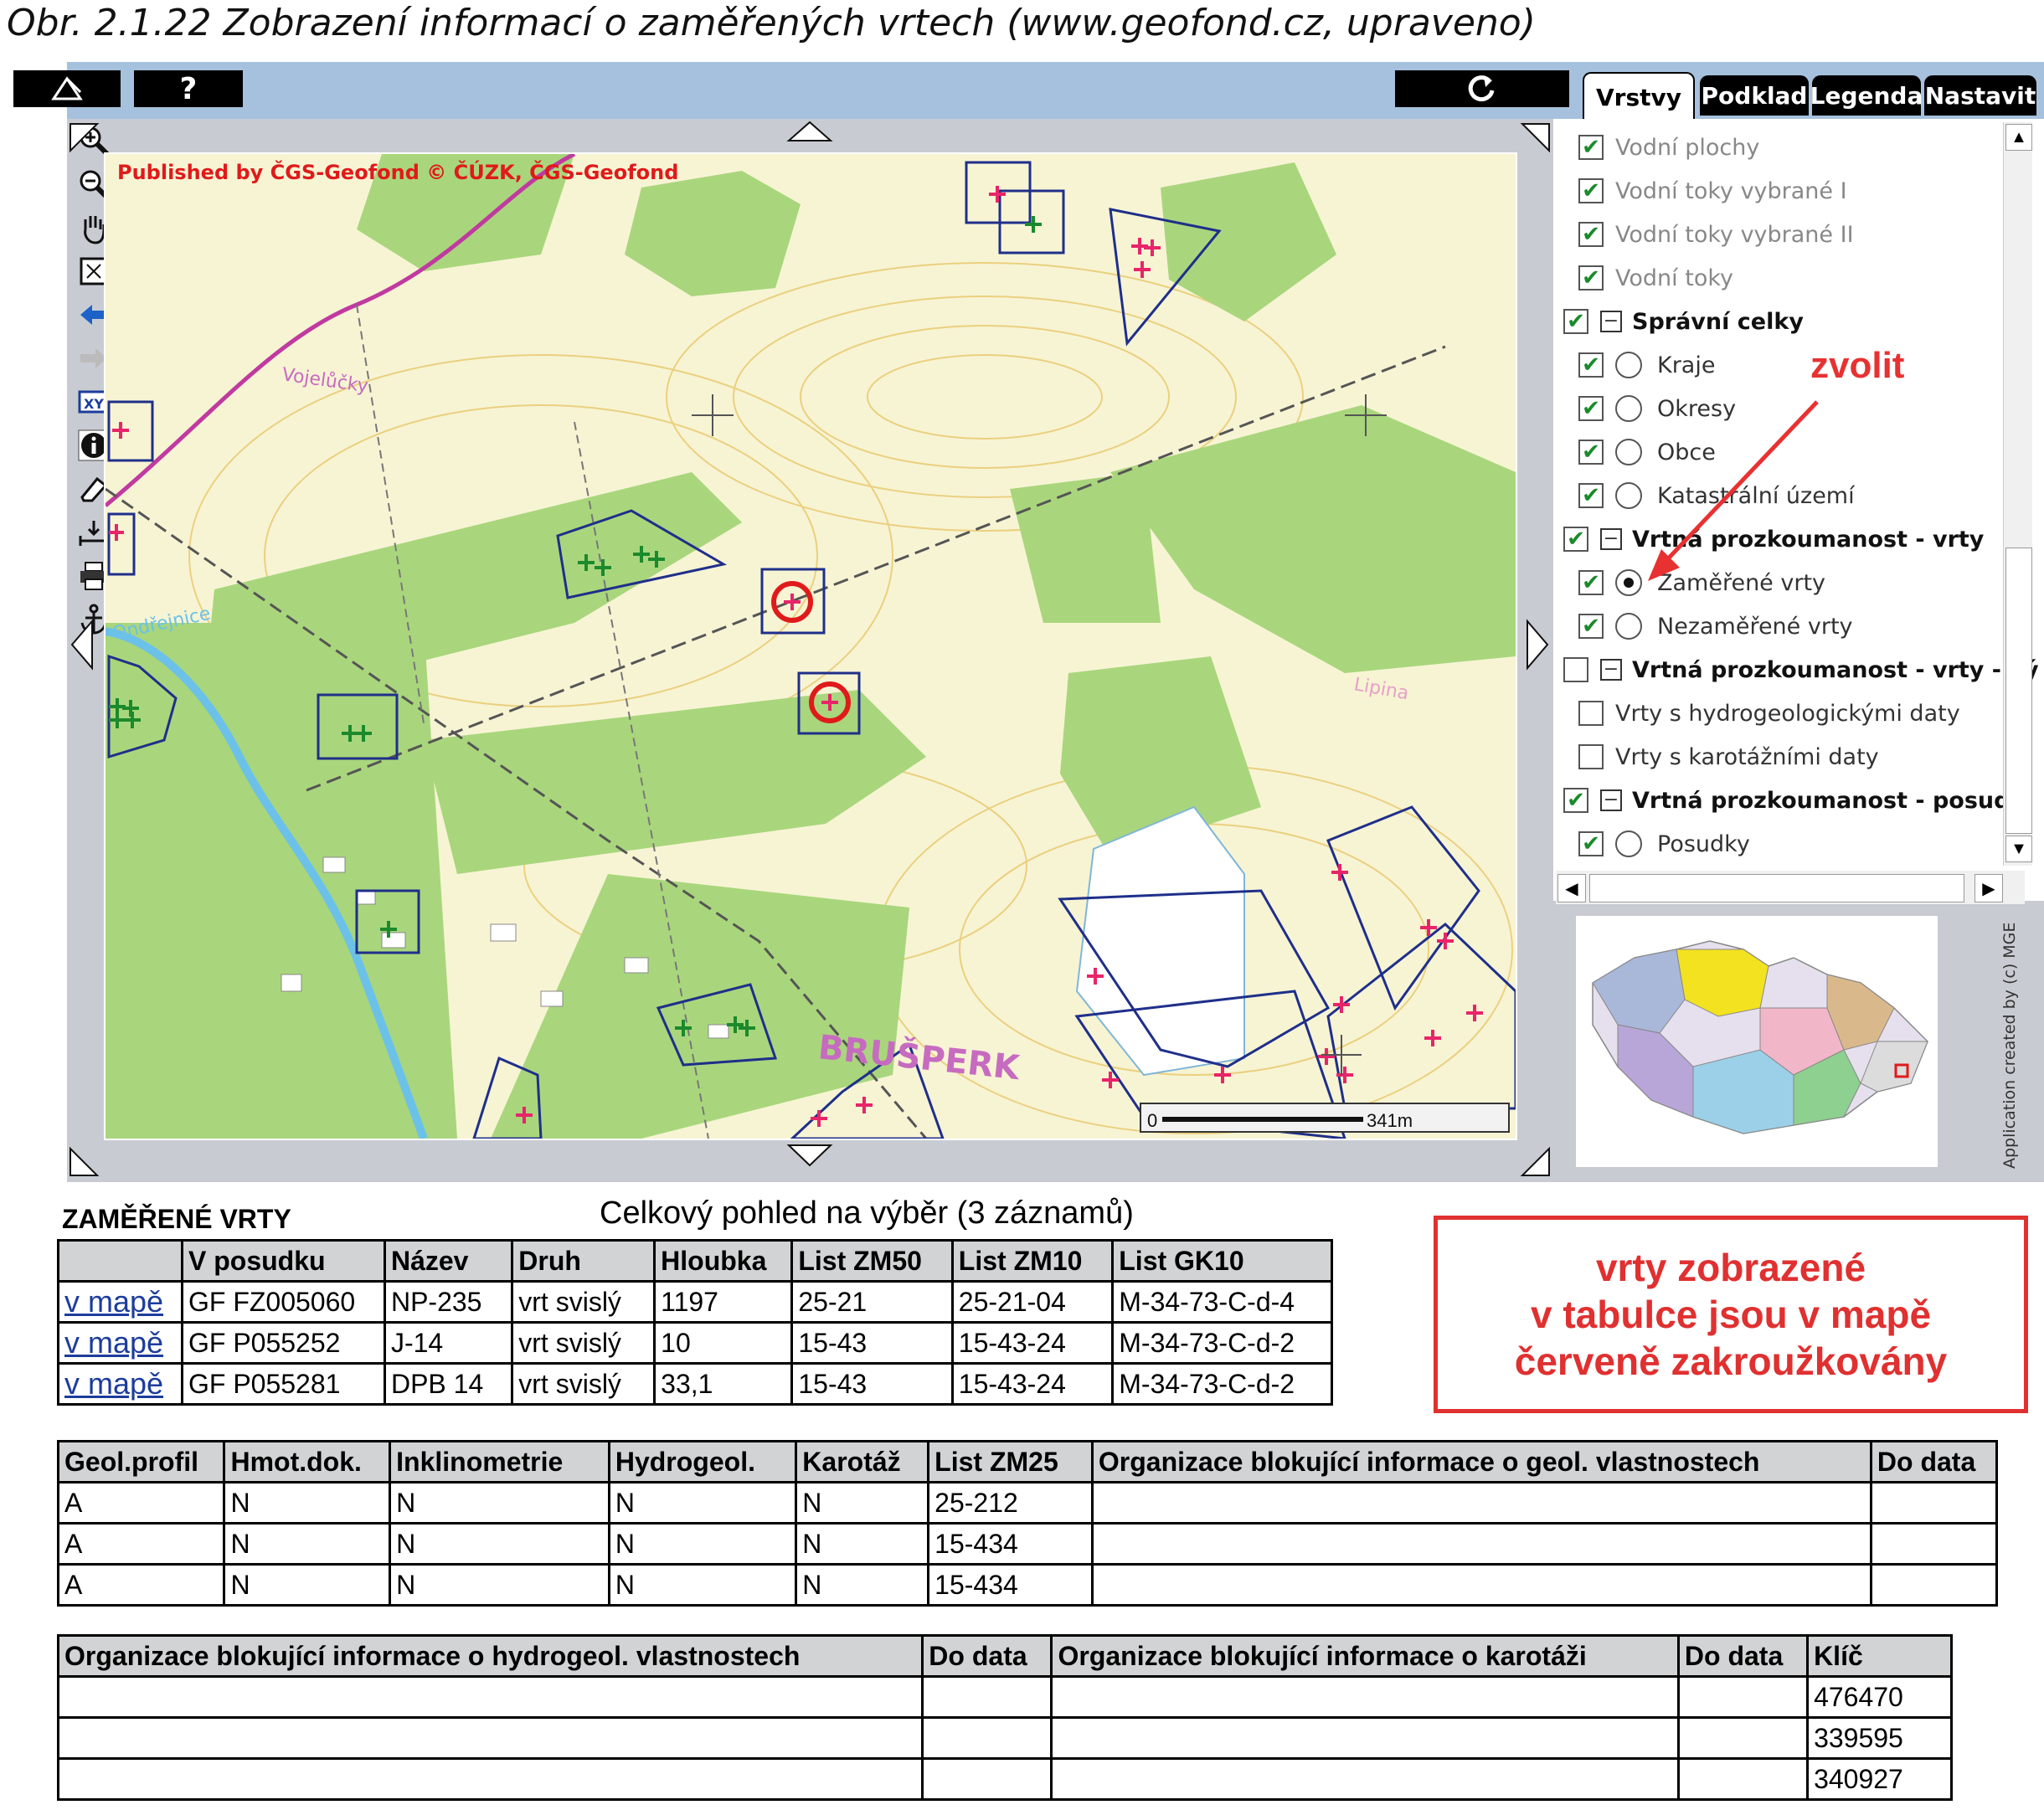 The image size is (2044, 1810). Describe the element at coordinates (1390, 1120) in the screenshot. I see `scale-end: 341m` at that location.